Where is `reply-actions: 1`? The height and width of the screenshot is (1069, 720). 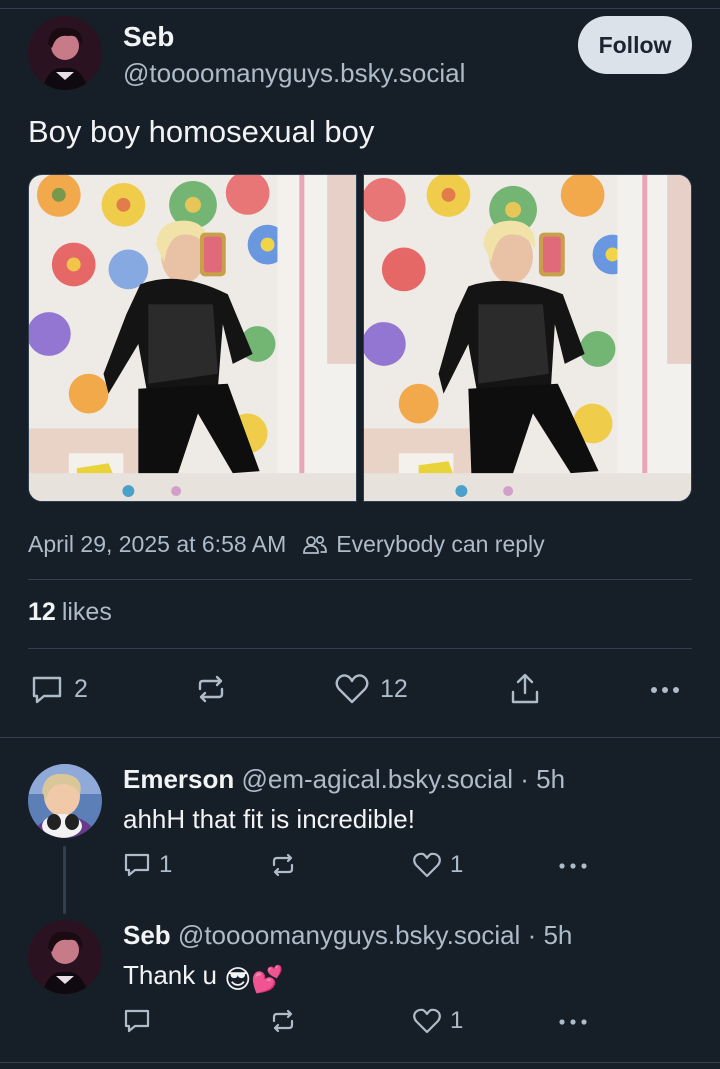 reply-actions: 1 is located at coordinates (358, 1023).